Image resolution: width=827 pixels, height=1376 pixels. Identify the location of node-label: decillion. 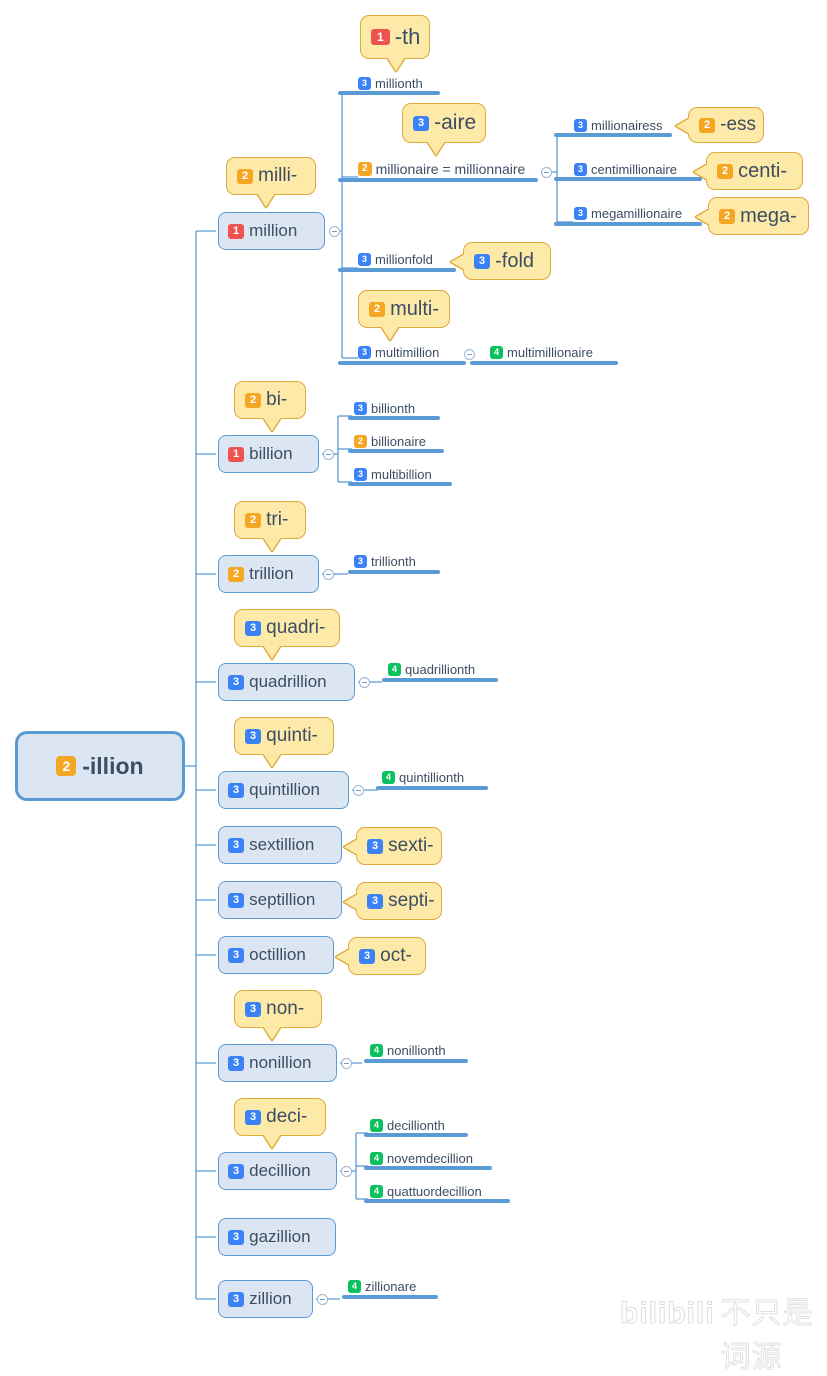
(280, 1170).